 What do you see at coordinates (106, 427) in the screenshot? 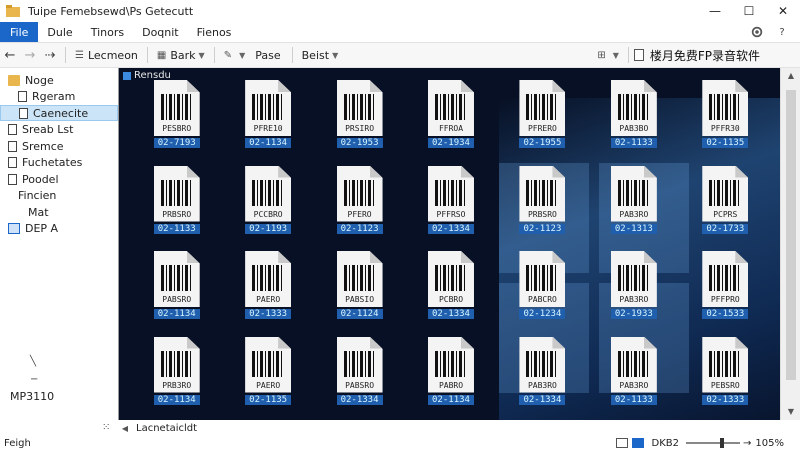
I see `grip-icon: ⁙` at bounding box center [106, 427].